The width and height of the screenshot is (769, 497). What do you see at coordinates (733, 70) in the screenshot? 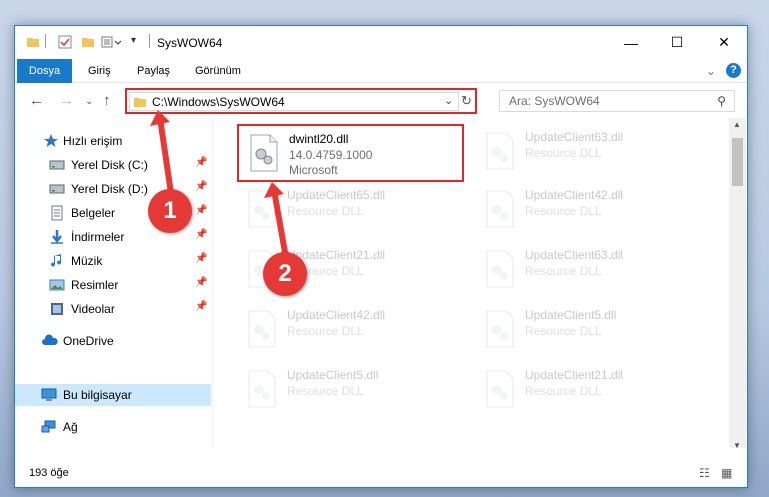
I see `help-icon: ?` at bounding box center [733, 70].